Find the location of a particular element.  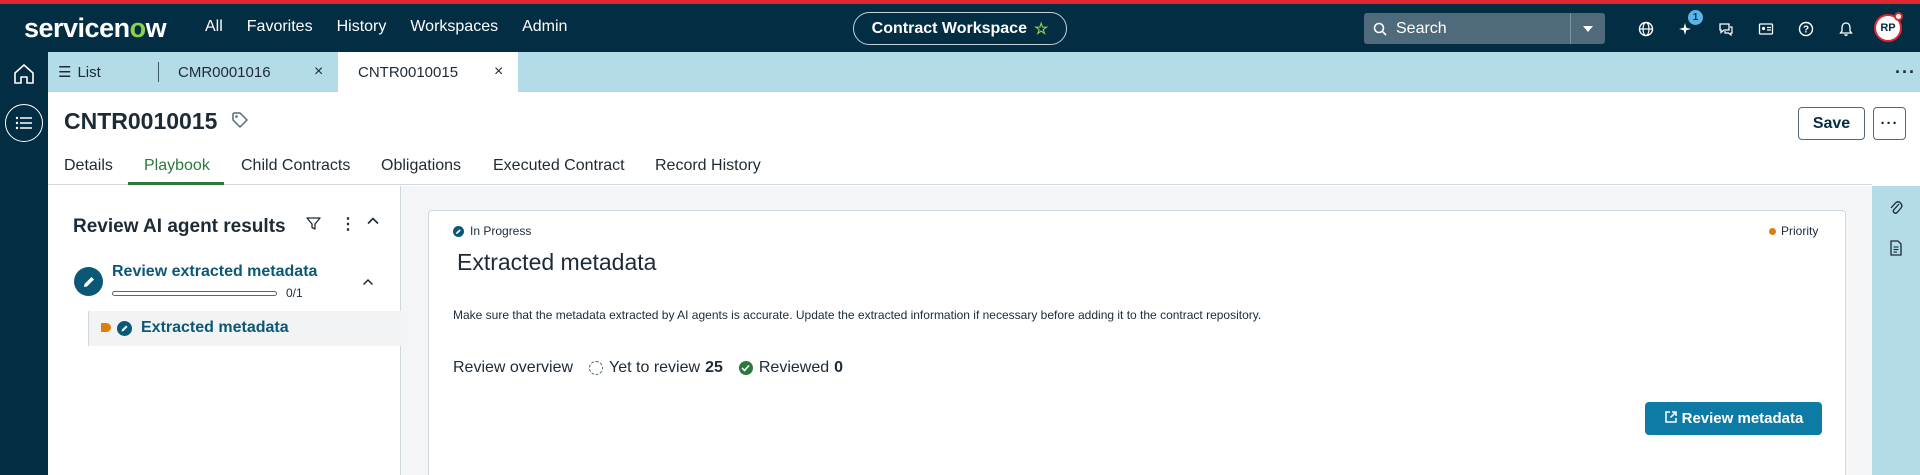

star-icon: ☆ is located at coordinates (1041, 29).